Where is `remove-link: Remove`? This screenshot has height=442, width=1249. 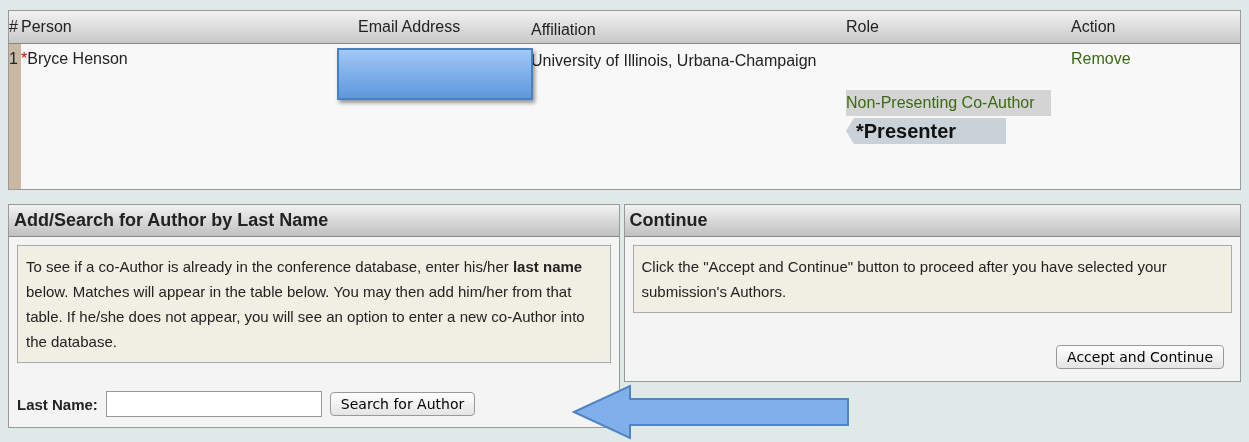
remove-link: Remove is located at coordinates (1101, 58).